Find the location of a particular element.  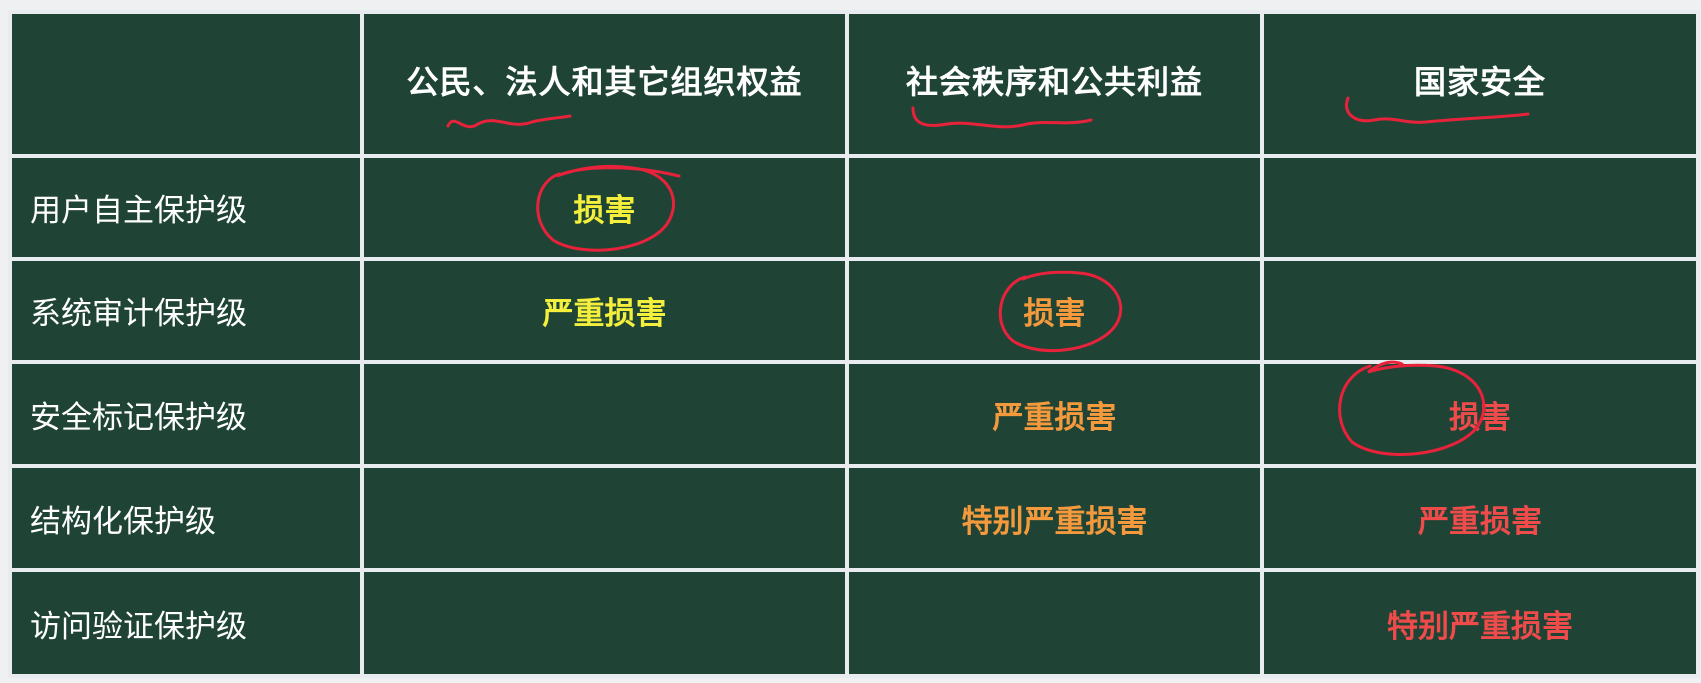

row-label: 安全标记保护级 is located at coordinates (186, 414).